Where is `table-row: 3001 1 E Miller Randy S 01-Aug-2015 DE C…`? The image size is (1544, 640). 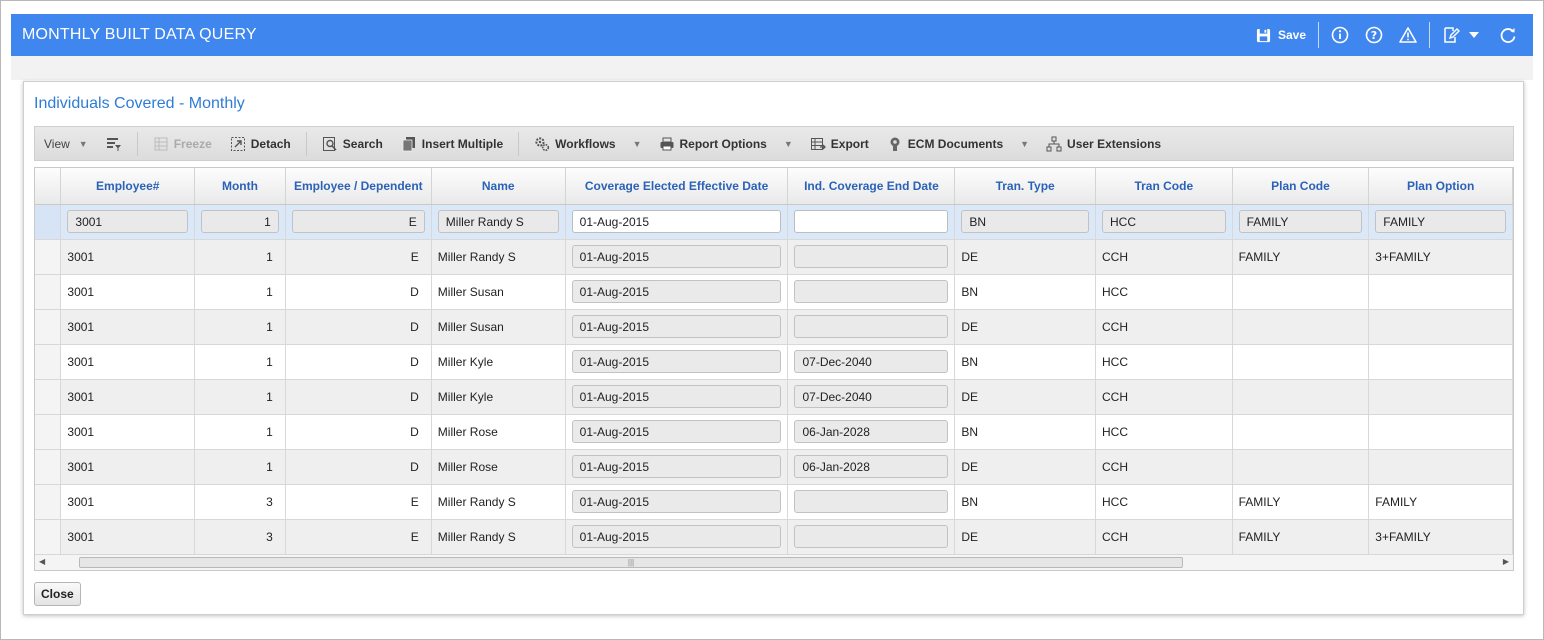
table-row: 3001 1 E Miller Randy S 01-Aug-2015 DE C… is located at coordinates (774, 257).